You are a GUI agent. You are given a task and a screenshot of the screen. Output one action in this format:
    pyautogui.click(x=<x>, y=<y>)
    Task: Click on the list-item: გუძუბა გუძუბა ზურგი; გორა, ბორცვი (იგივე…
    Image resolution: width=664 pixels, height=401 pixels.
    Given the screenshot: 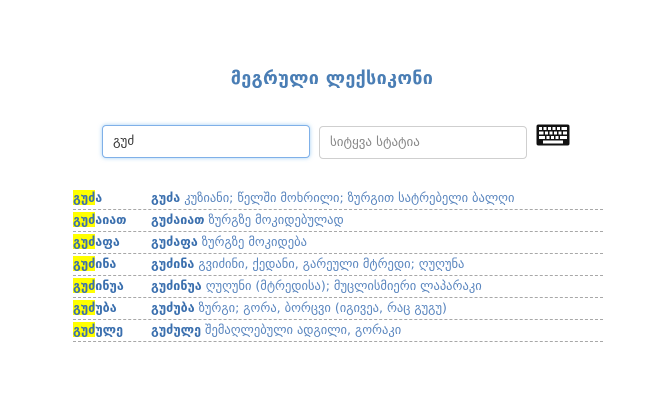 What is the action you would take?
    pyautogui.click(x=338, y=309)
    